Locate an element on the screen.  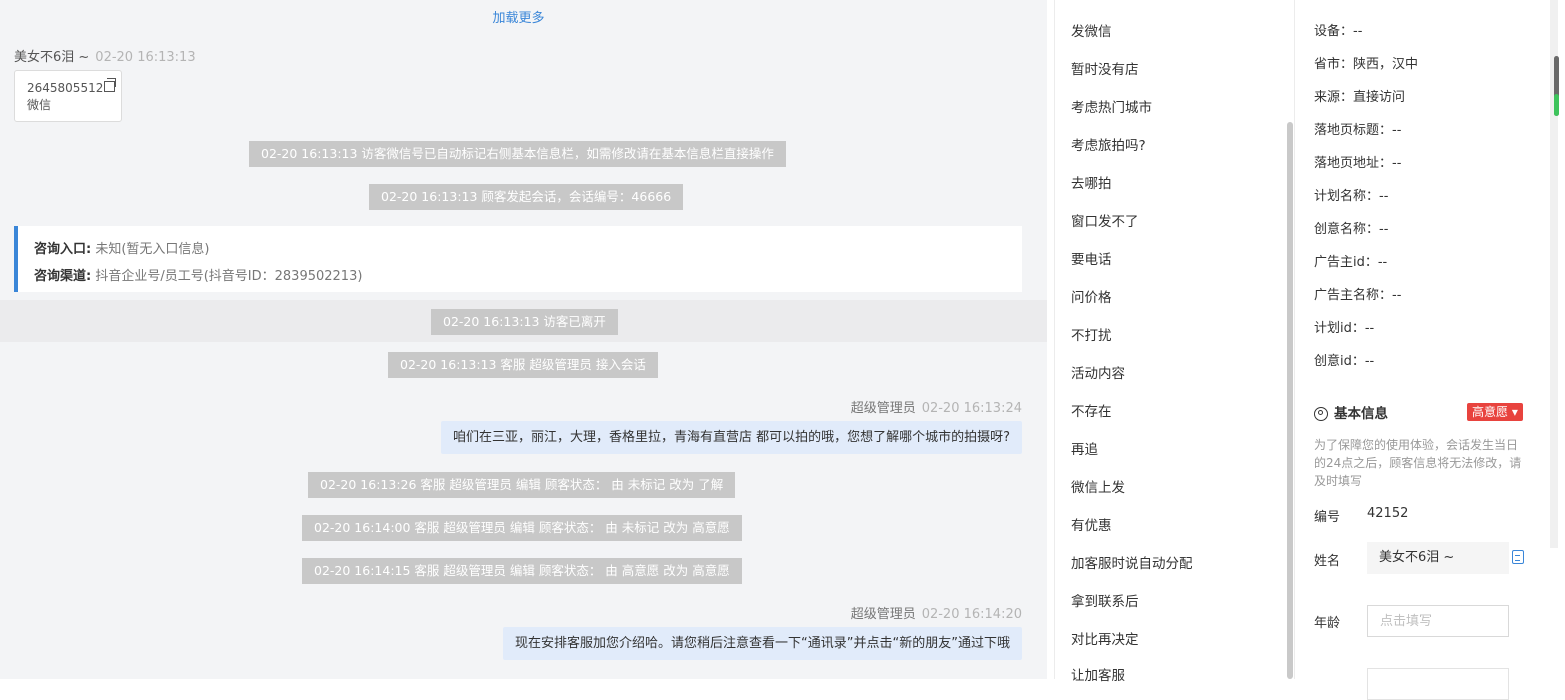
next-field-input is located at coordinates (1438, 684).